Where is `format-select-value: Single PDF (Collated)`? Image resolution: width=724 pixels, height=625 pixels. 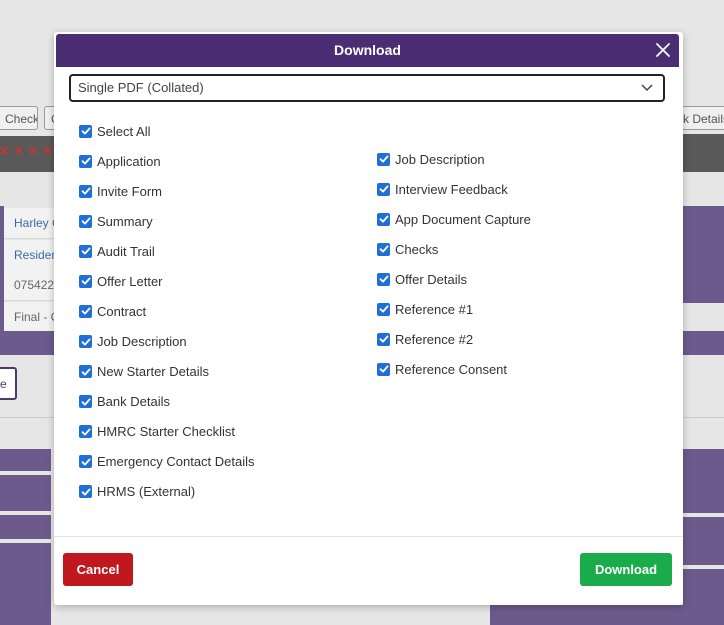 format-select-value: Single PDF (Collated) is located at coordinates (141, 87).